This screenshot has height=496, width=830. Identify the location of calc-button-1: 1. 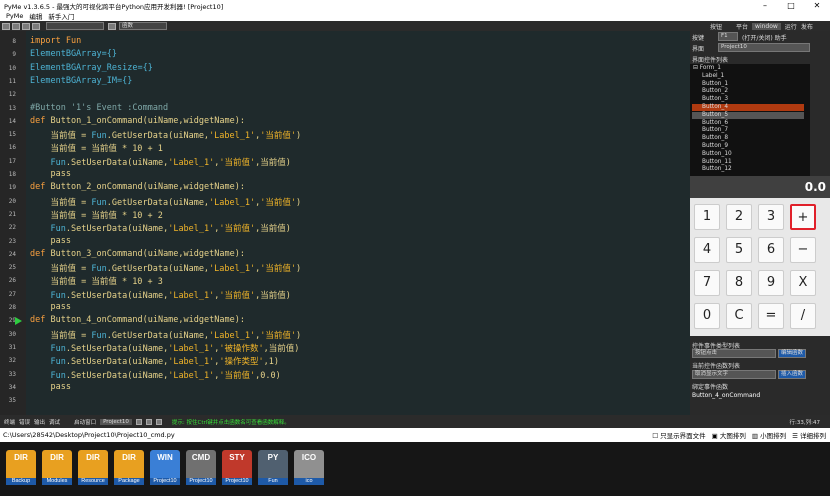
(707, 217).